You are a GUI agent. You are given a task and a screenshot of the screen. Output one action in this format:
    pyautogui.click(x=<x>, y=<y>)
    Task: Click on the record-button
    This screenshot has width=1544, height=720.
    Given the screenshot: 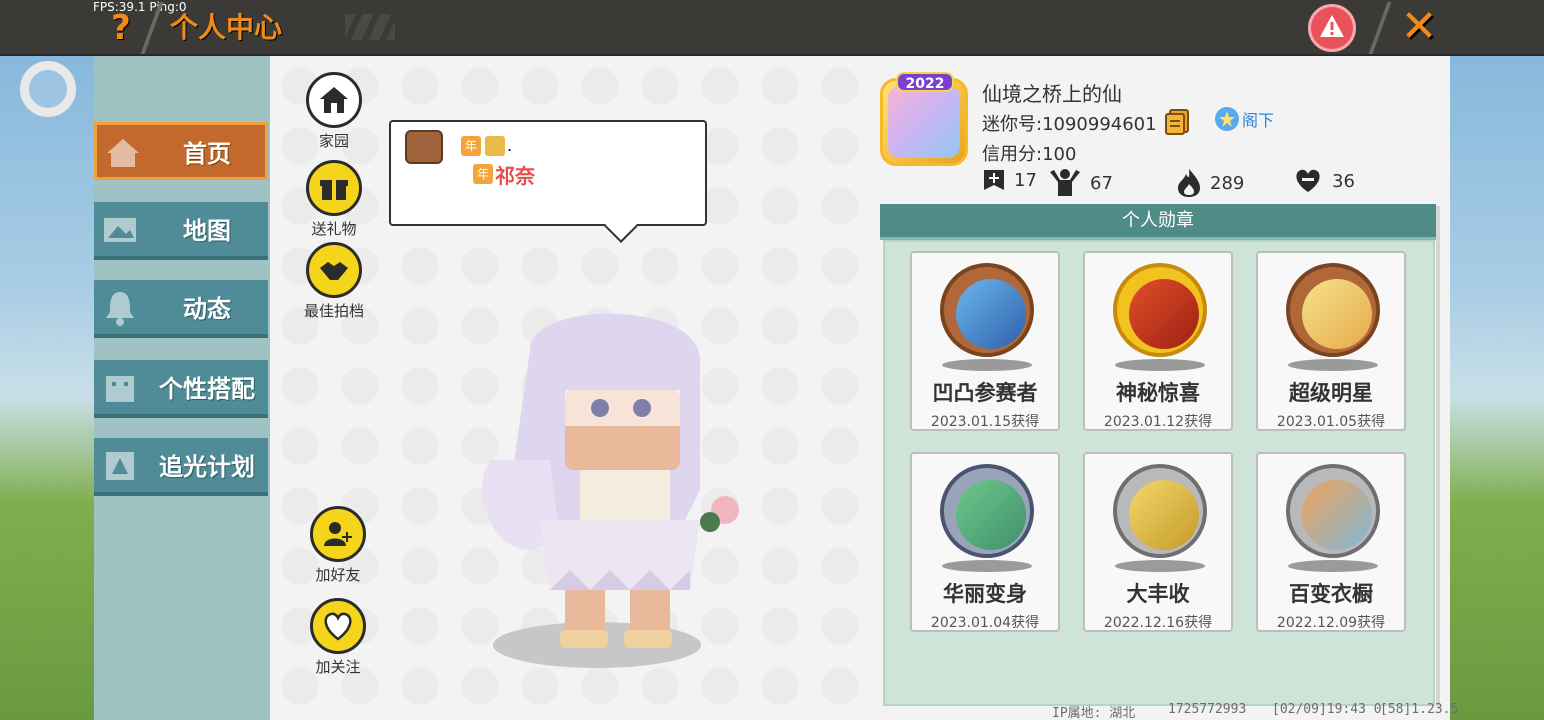 What is the action you would take?
    pyautogui.click(x=48, y=89)
    